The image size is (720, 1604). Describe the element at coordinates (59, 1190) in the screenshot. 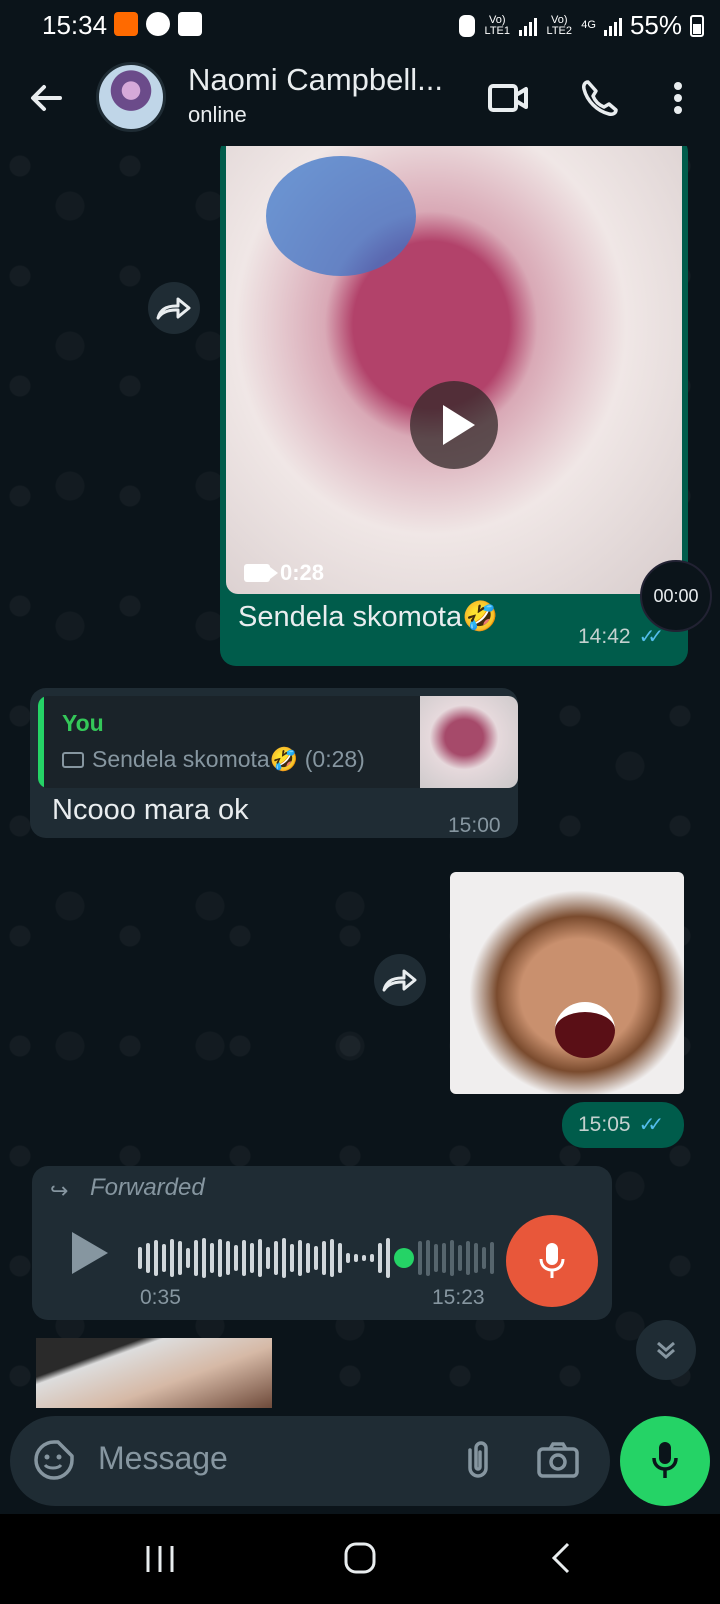

I see `forwarded-icon: ↪︎` at that location.